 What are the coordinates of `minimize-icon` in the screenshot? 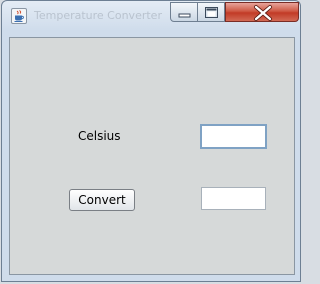 It's located at (184, 15).